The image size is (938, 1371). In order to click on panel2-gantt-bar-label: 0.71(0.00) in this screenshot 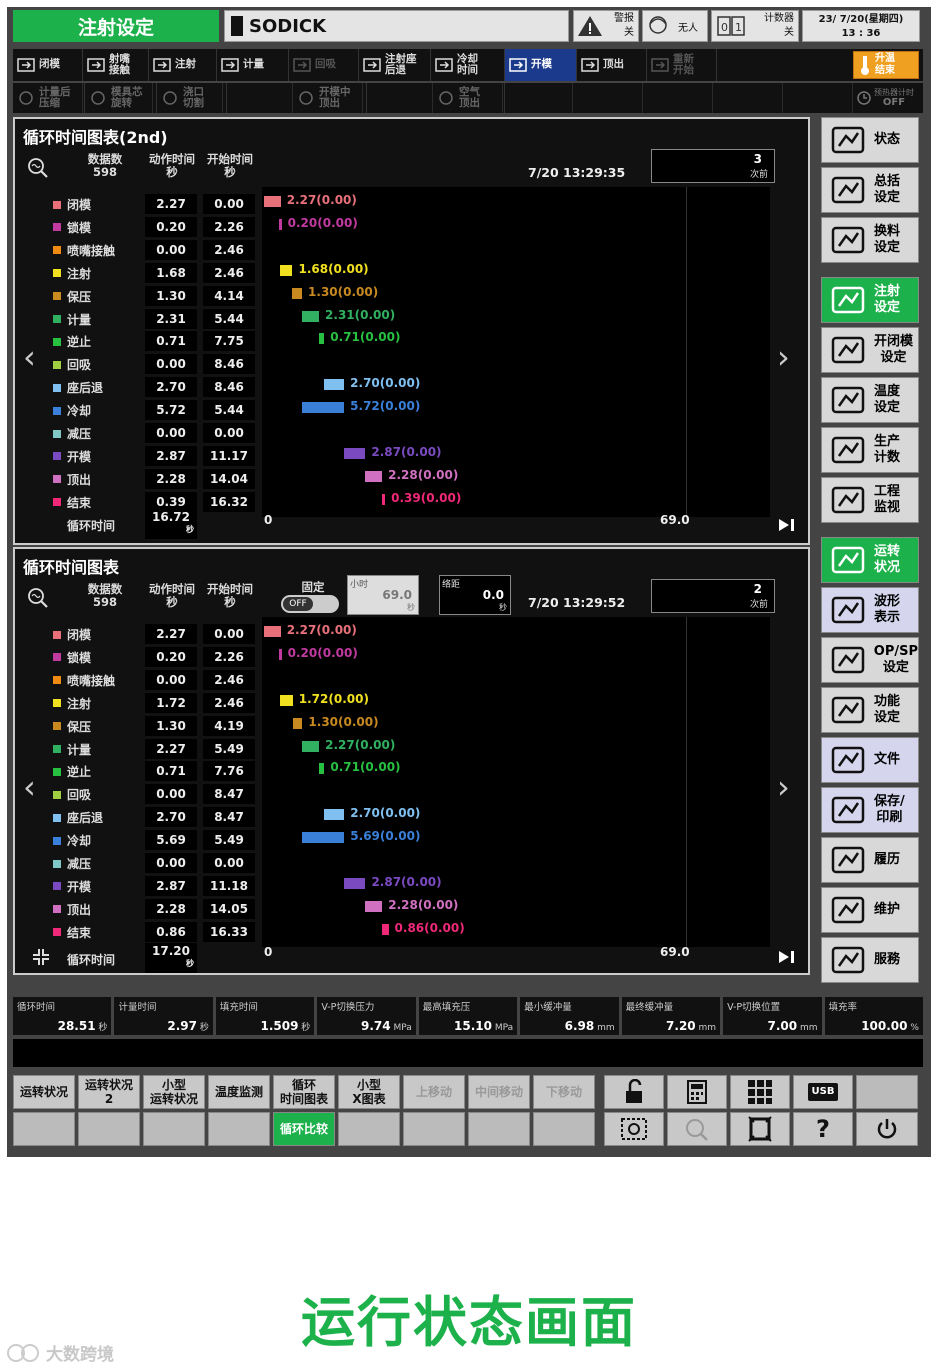, I will do `click(365, 767)`.